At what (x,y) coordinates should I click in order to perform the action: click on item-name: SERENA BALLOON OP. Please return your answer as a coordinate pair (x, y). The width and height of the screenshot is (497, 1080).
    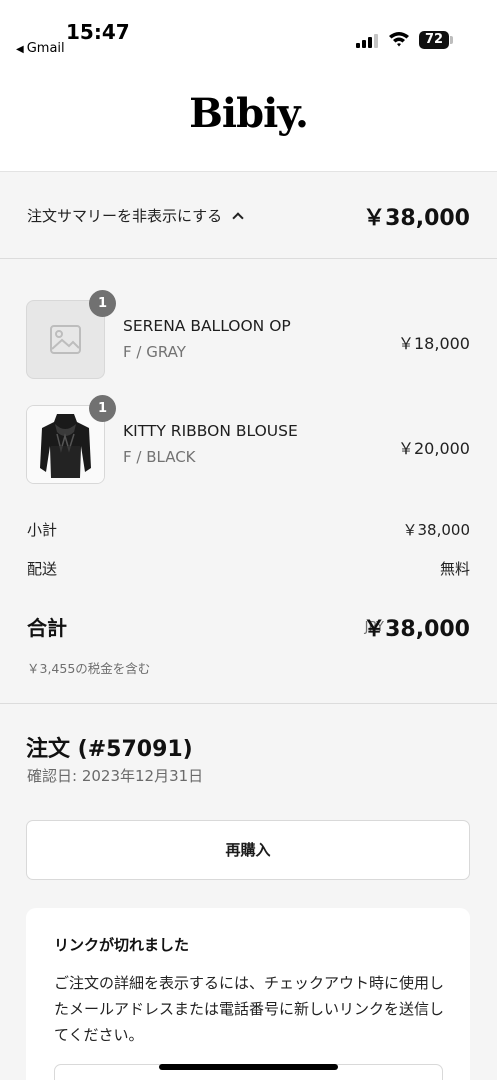
    Looking at the image, I should click on (207, 326).